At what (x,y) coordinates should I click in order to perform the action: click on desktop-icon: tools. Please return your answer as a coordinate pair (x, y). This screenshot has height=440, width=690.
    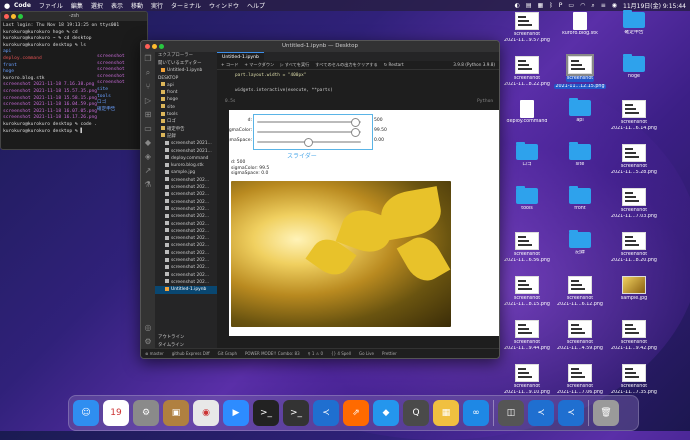
    Looking at the image, I should click on (527, 199).